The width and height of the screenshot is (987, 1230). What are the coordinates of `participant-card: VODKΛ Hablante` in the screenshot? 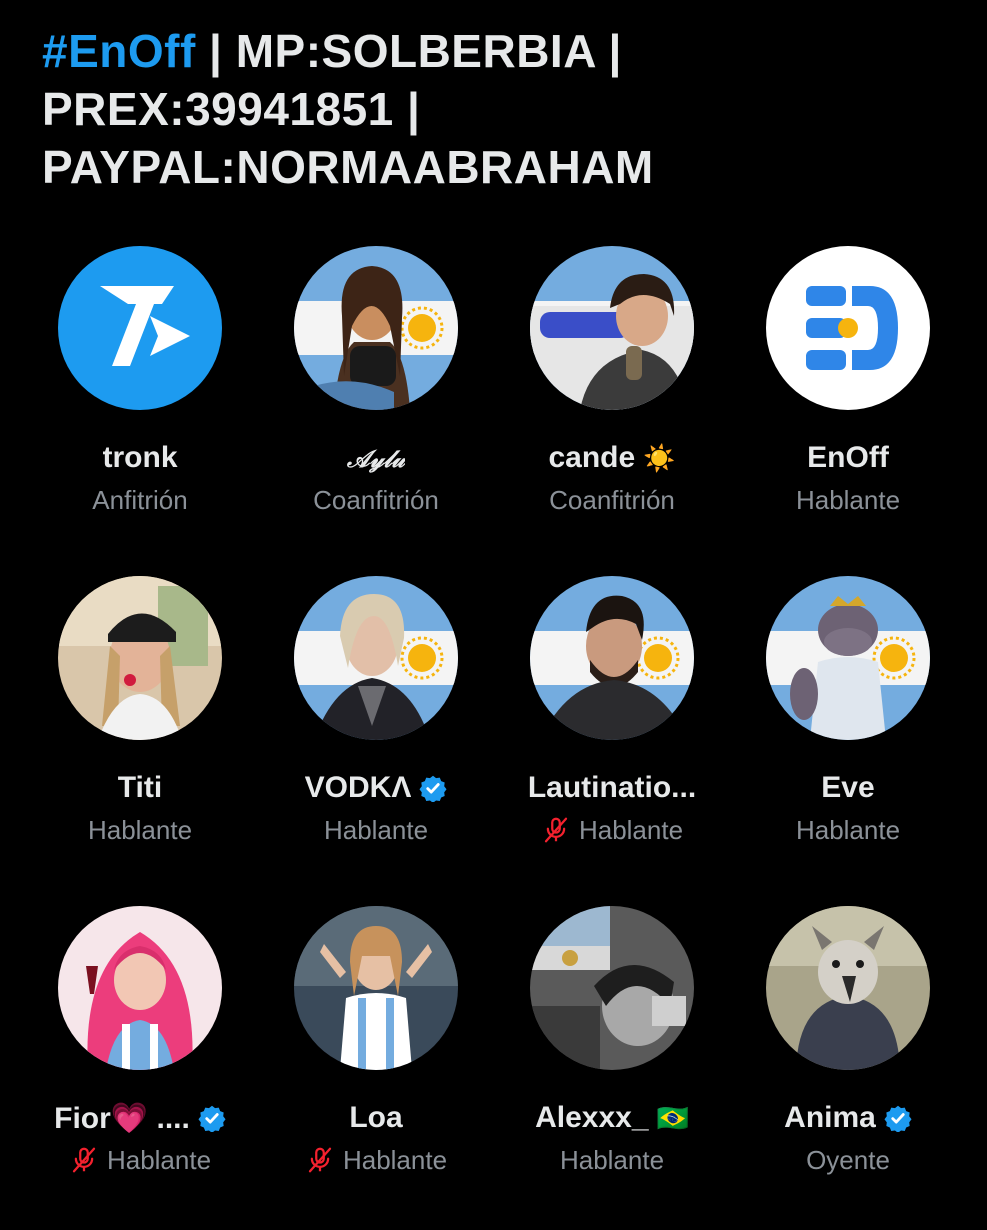 It's located at (376, 735).